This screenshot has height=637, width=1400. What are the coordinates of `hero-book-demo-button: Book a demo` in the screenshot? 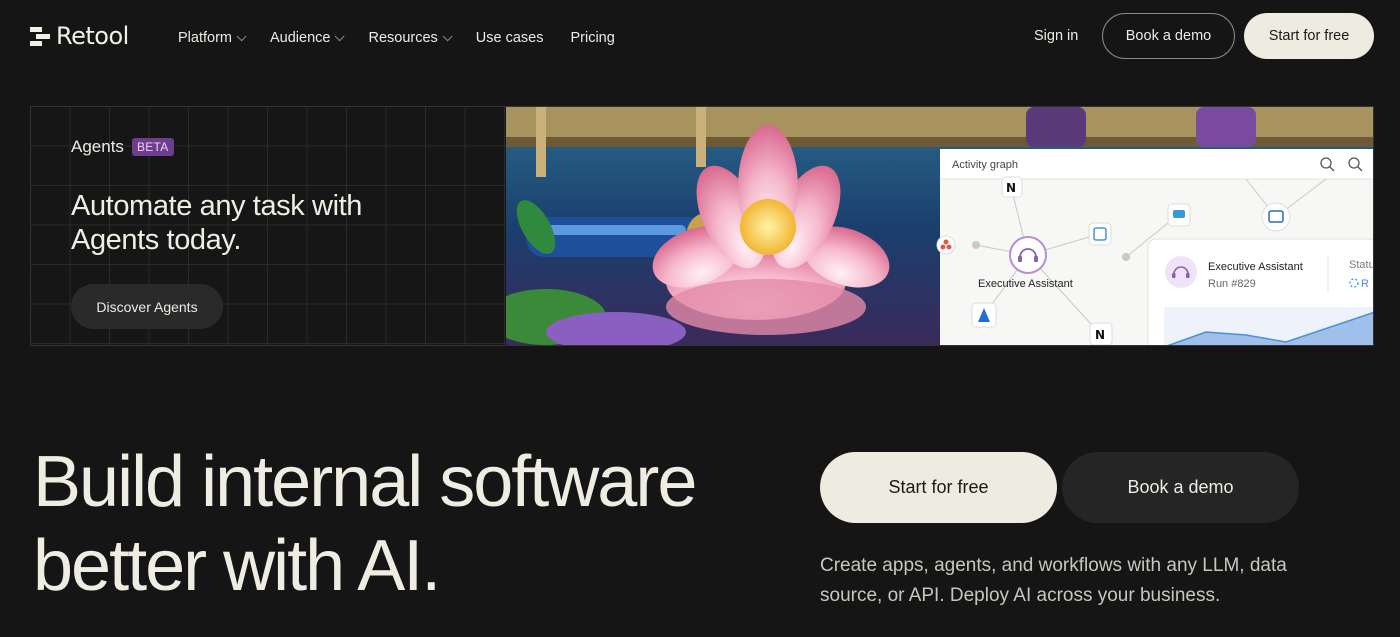 It's located at (1180, 487).